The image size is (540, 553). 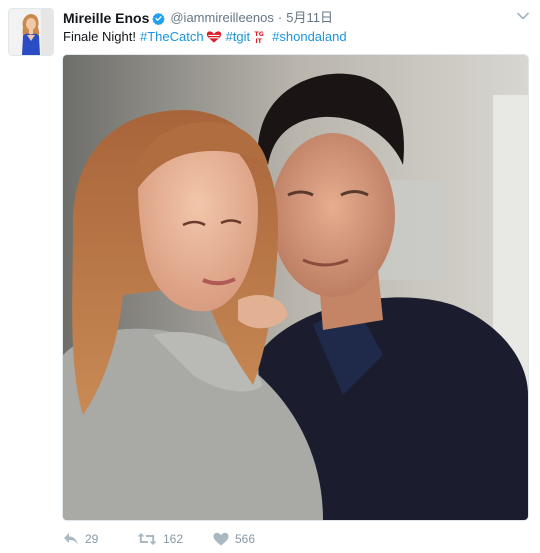 What do you see at coordinates (100, 539) in the screenshot?
I see `reply-button: 29` at bounding box center [100, 539].